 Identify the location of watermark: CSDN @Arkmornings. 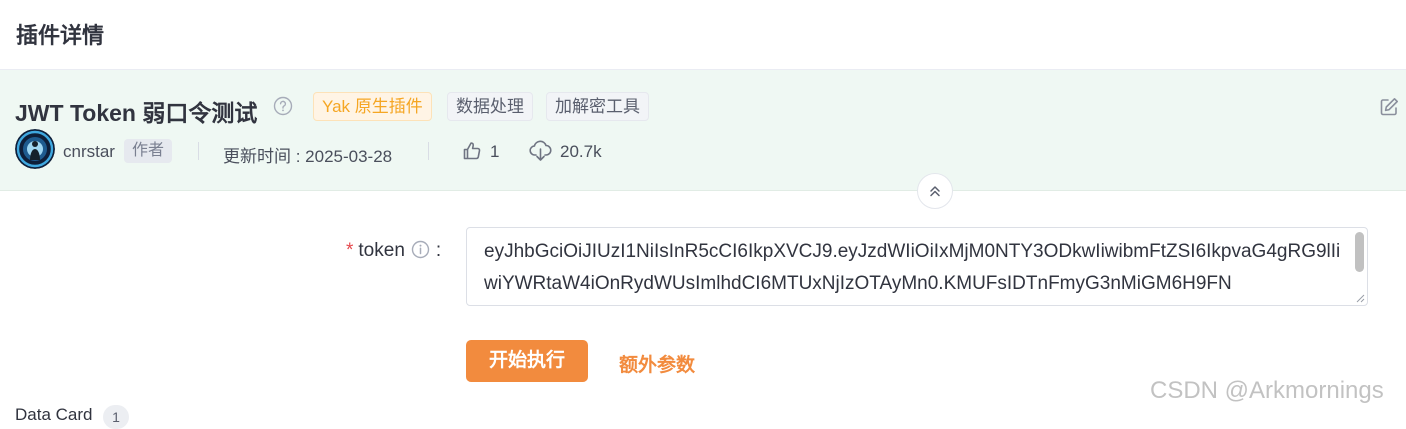
(1267, 390).